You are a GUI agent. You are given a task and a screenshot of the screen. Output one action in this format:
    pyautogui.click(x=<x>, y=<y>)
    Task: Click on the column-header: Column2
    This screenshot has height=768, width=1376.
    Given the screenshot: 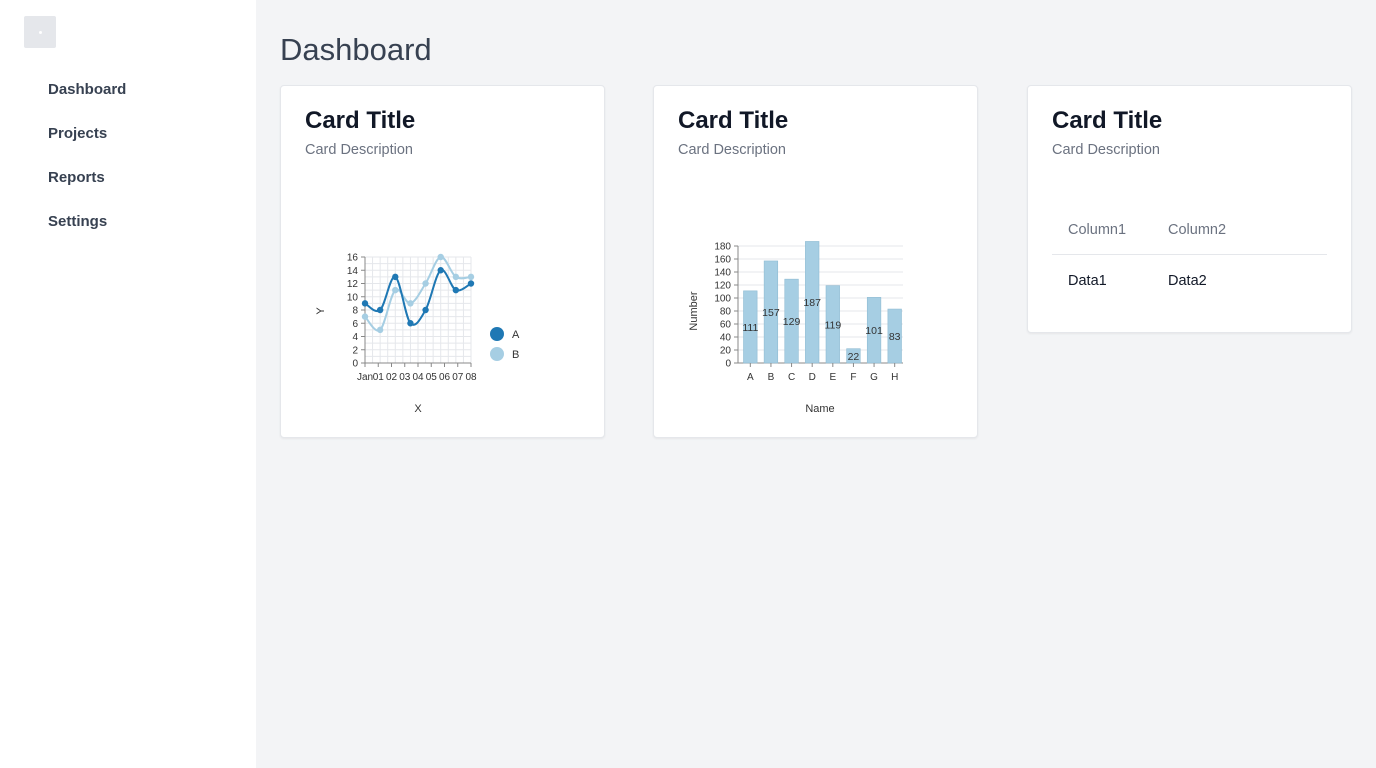 What is the action you would take?
    pyautogui.click(x=1239, y=233)
    